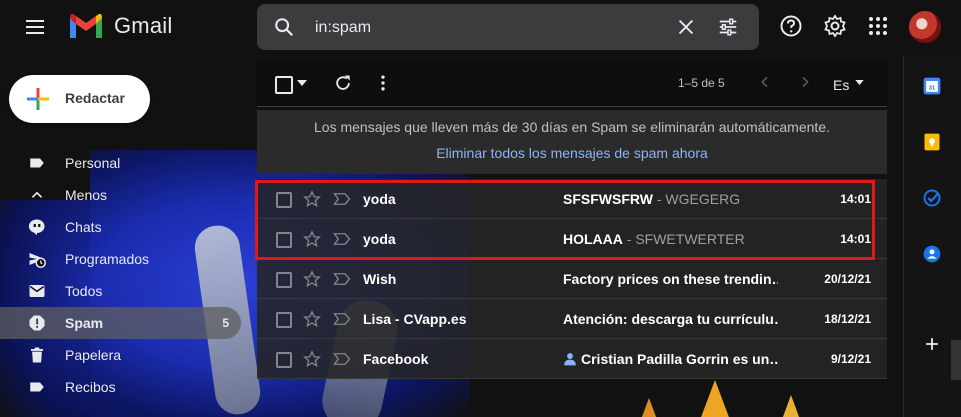 The image size is (961, 417). What do you see at coordinates (608, 199) in the screenshot?
I see `email-subject: SFSFWSFRW` at bounding box center [608, 199].